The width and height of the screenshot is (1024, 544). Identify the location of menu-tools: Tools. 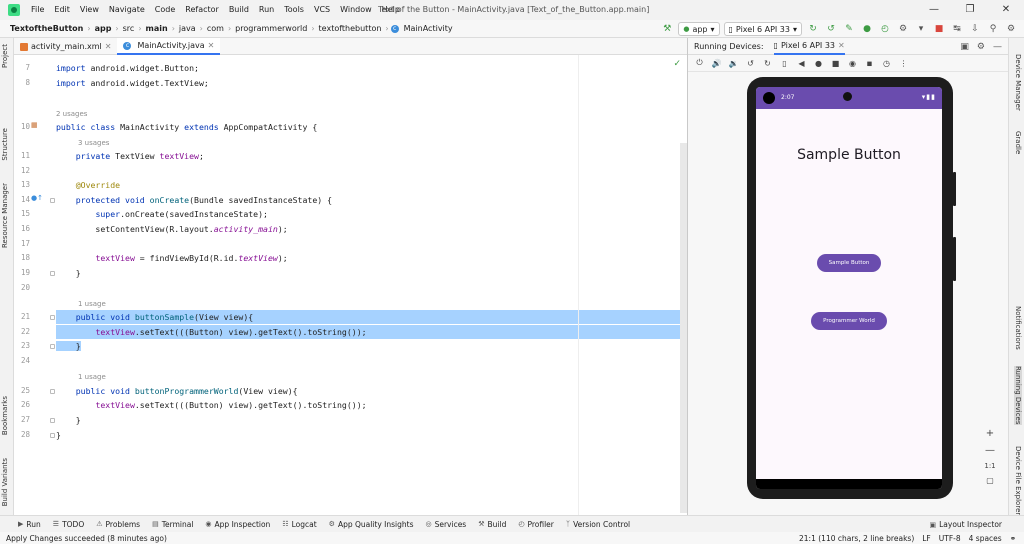
(294, 10).